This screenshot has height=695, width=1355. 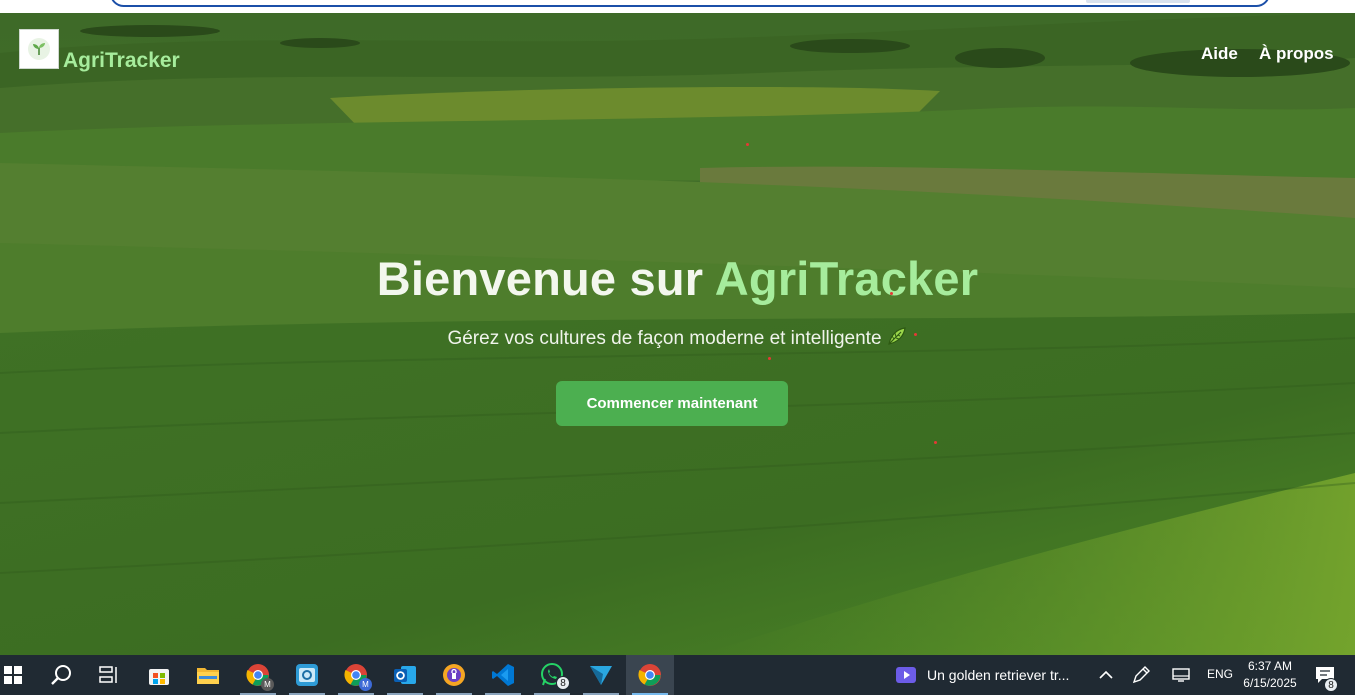 I want to click on store-button, so click(x=159, y=675).